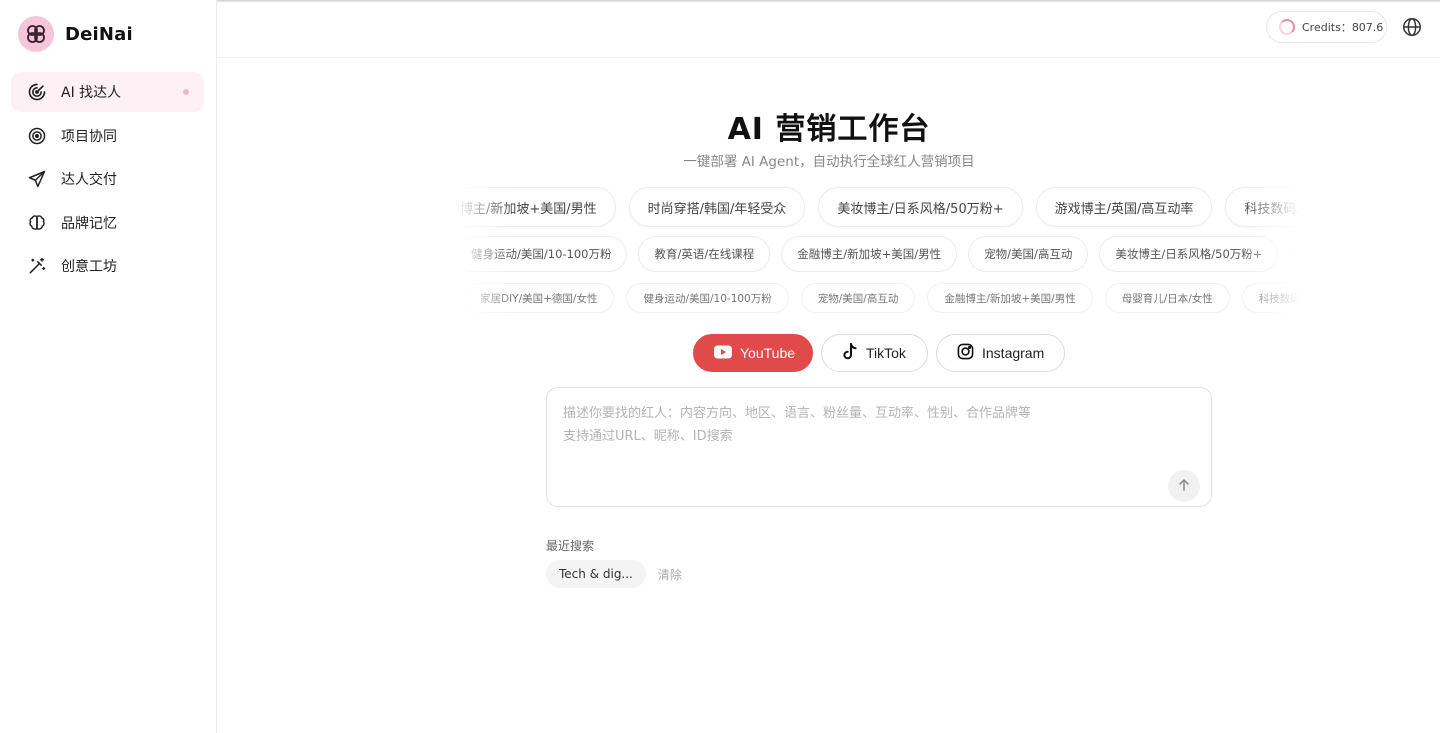  Describe the element at coordinates (1013, 353) in the screenshot. I see `platform-label: Instagram` at that location.